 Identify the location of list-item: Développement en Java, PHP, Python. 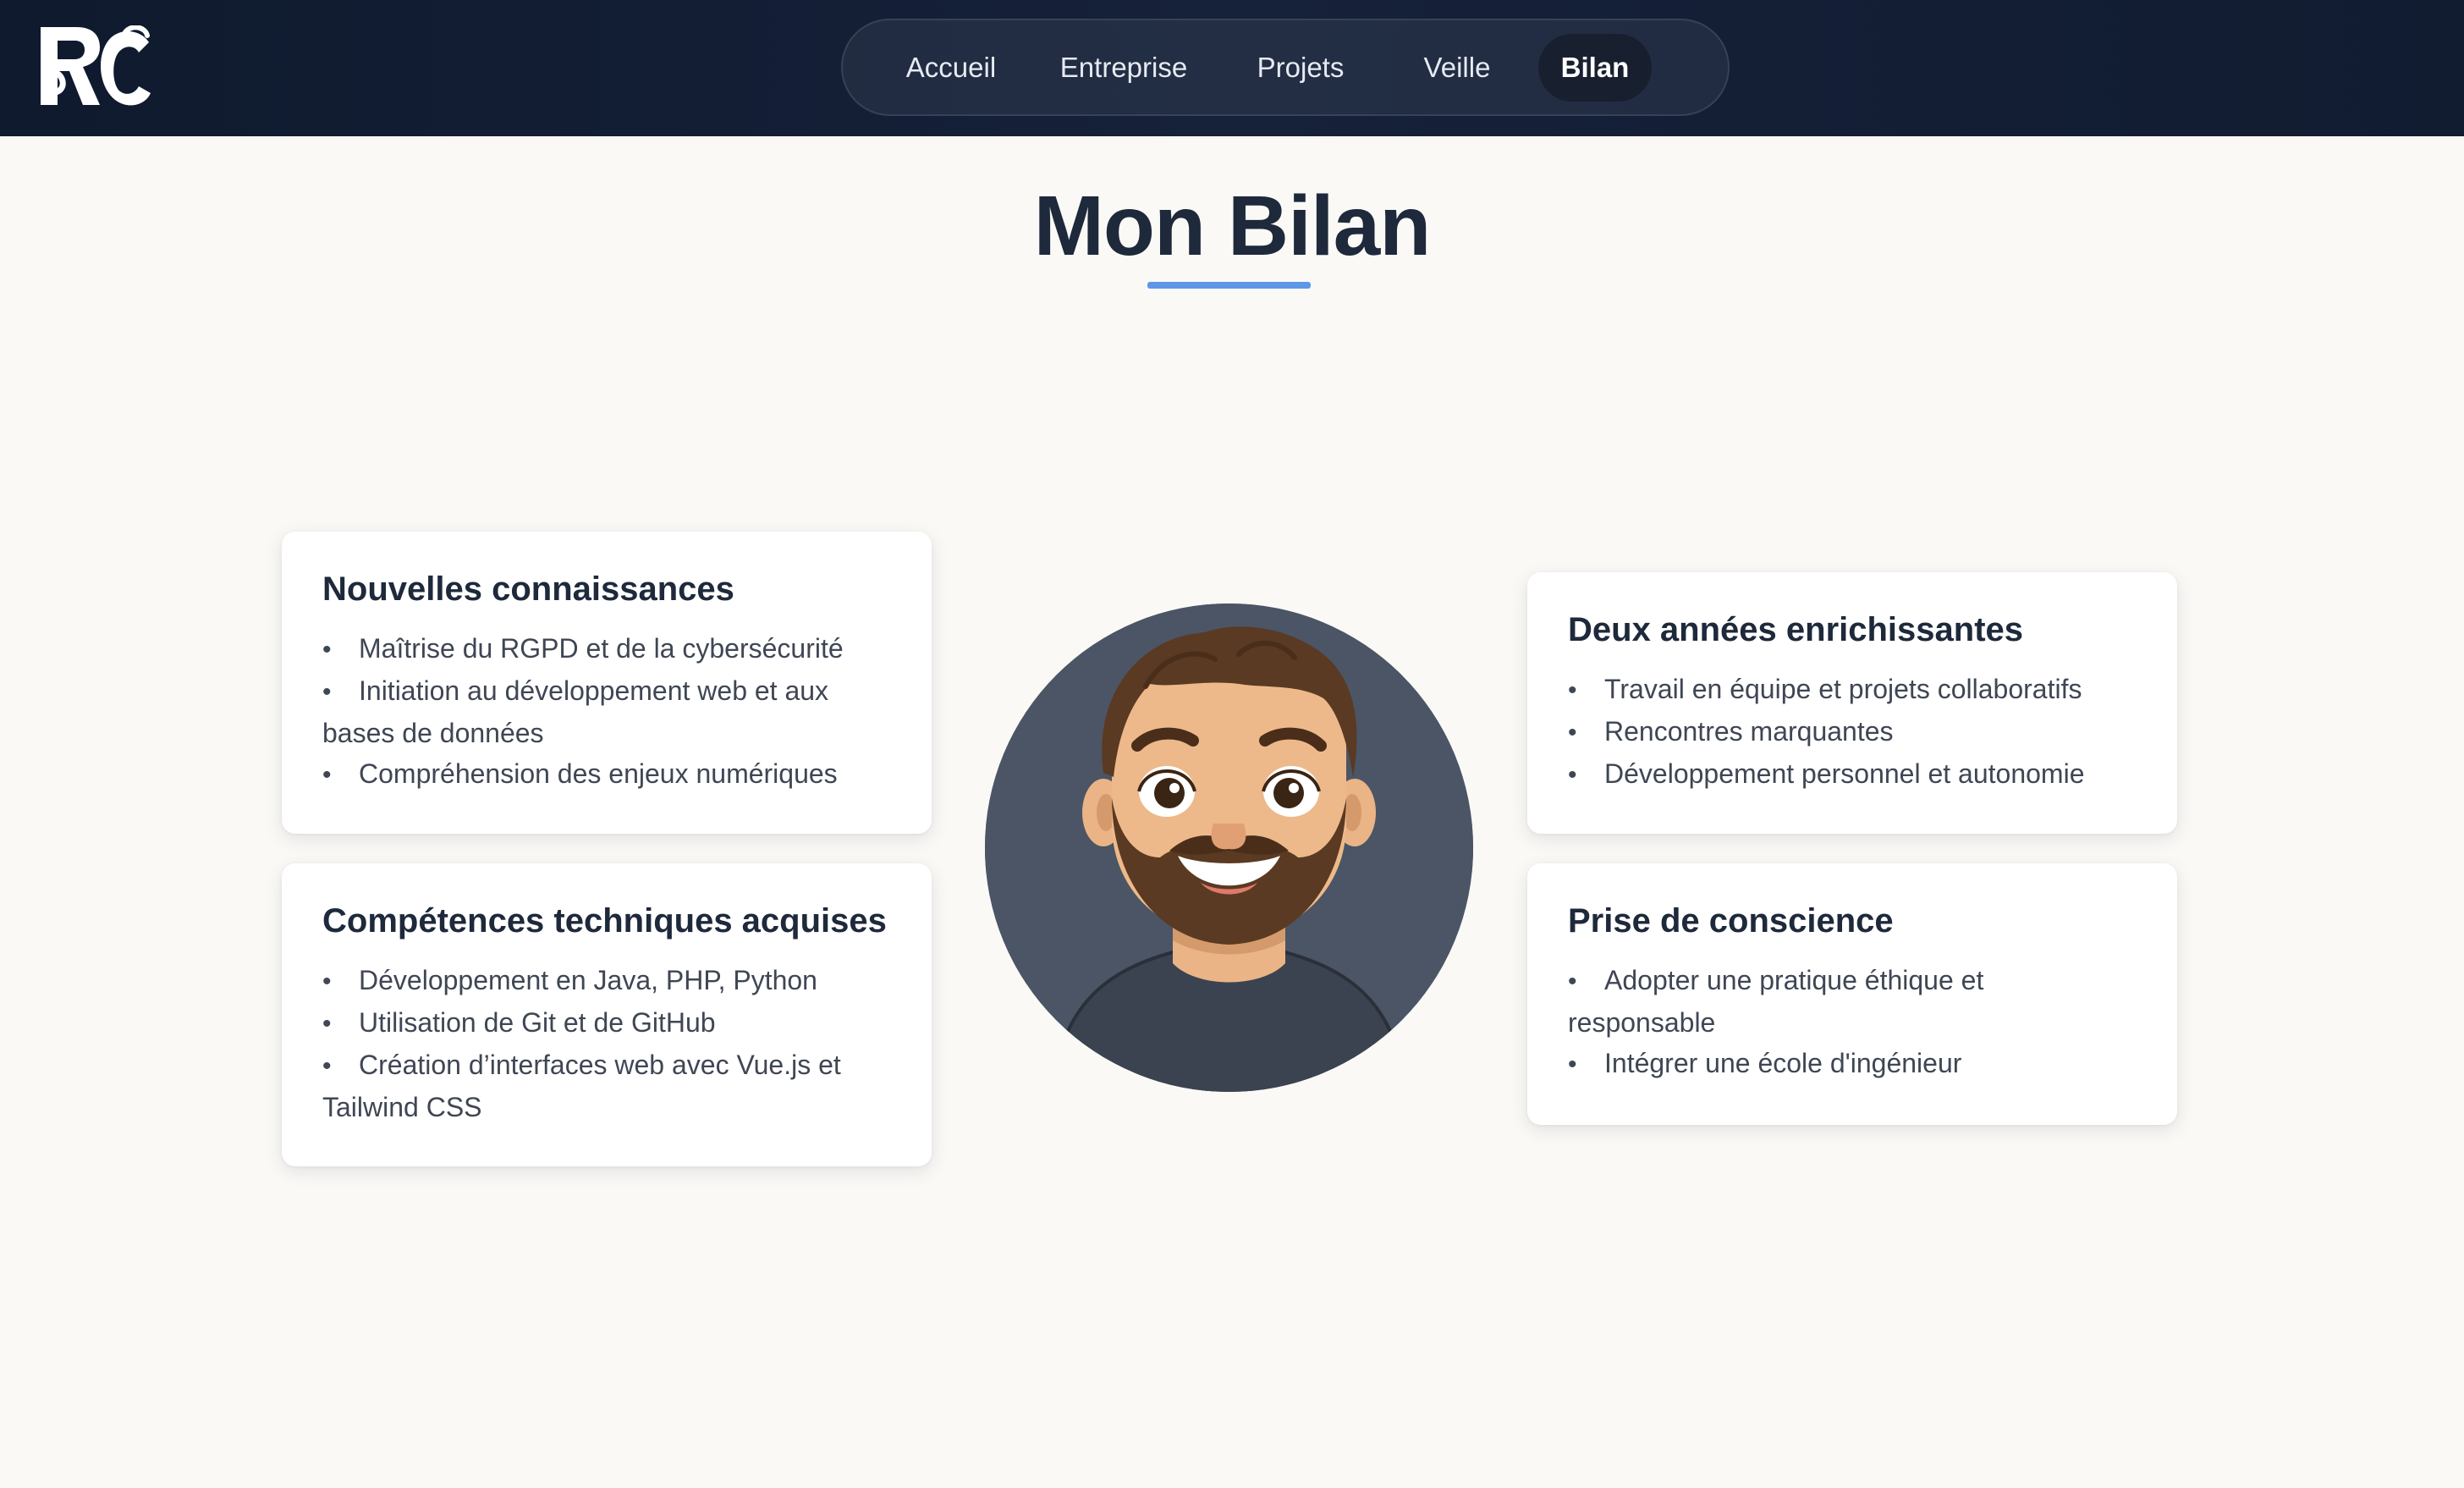
(607, 981).